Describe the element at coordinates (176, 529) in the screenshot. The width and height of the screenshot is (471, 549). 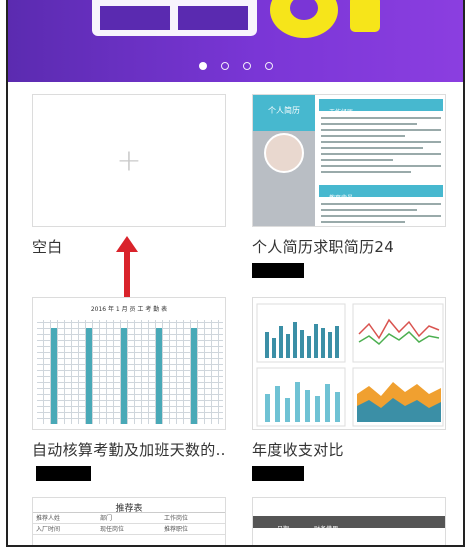
I see `table-cell: 推荐职位` at that location.